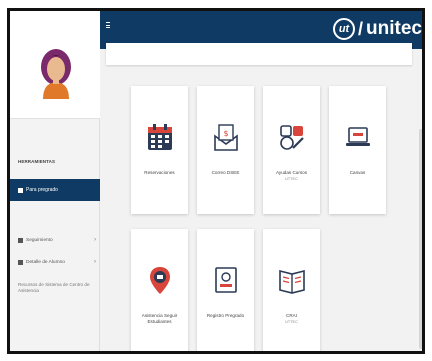 Image resolution: width=432 pixels, height=361 pixels. I want to click on sidebar-item-label: Para pregrado, so click(42, 190).